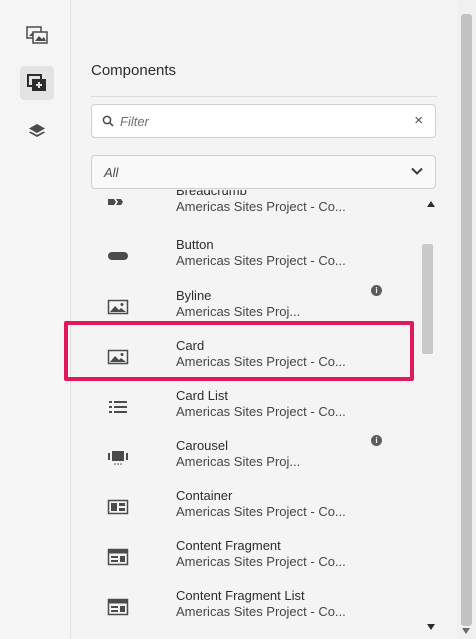  I want to click on list-item-carousel: Carousel Americas Sites Proj... i, so click(263, 460).